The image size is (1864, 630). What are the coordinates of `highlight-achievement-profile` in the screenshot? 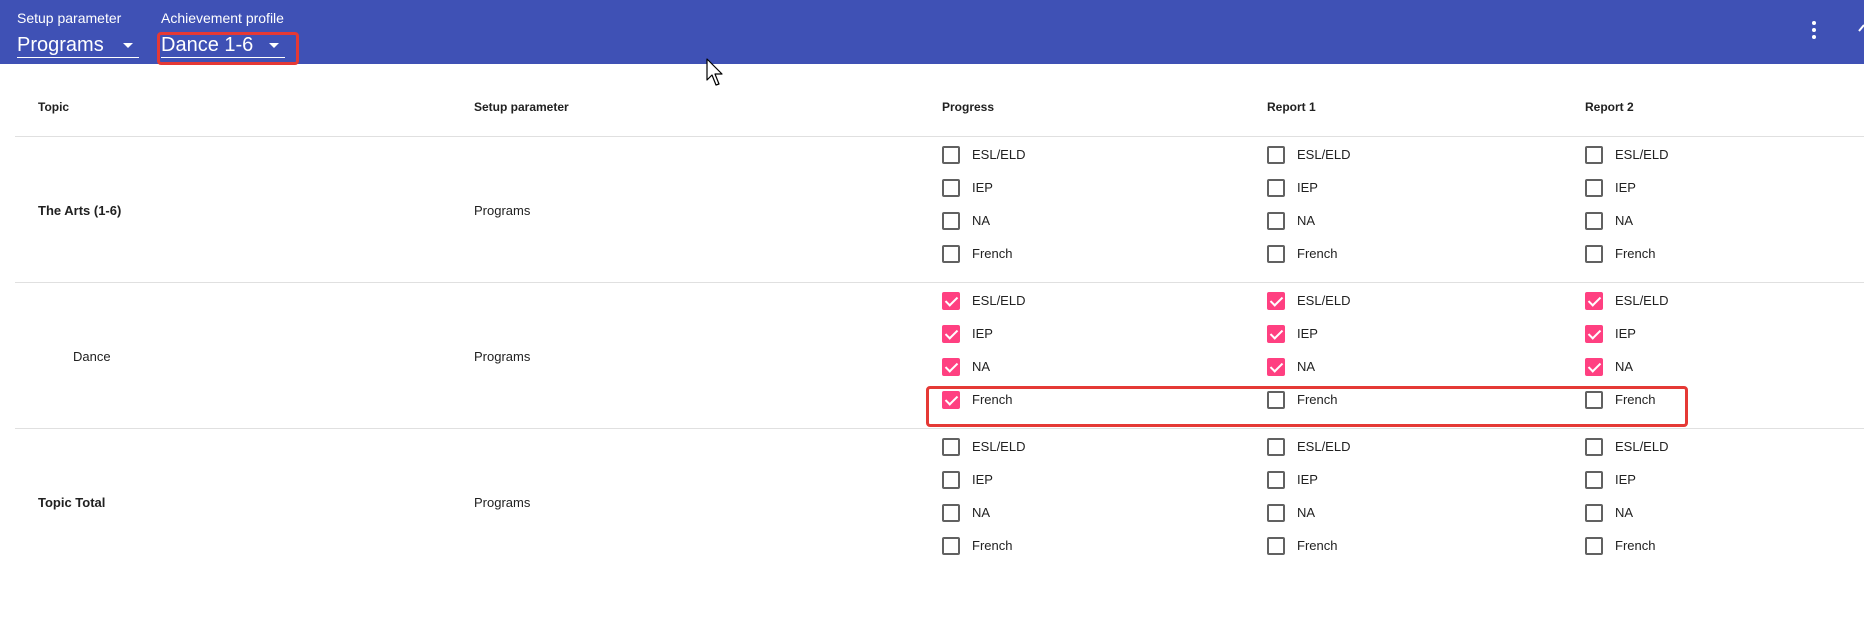 It's located at (228, 48).